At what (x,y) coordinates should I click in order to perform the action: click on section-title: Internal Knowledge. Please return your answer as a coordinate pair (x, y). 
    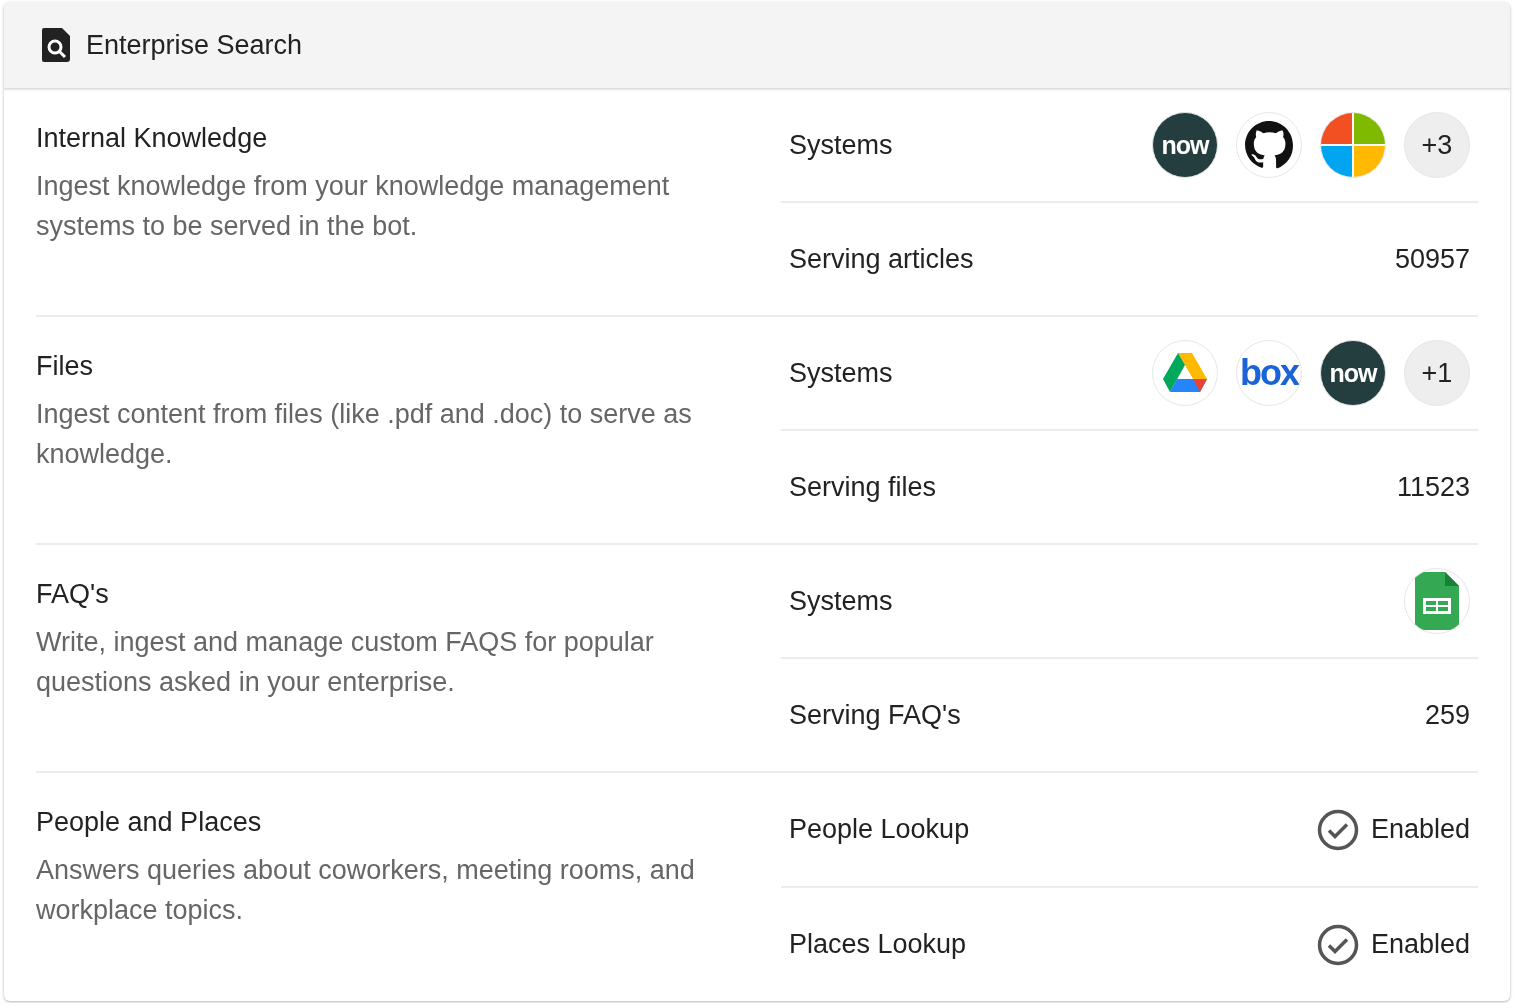
    Looking at the image, I should click on (152, 138).